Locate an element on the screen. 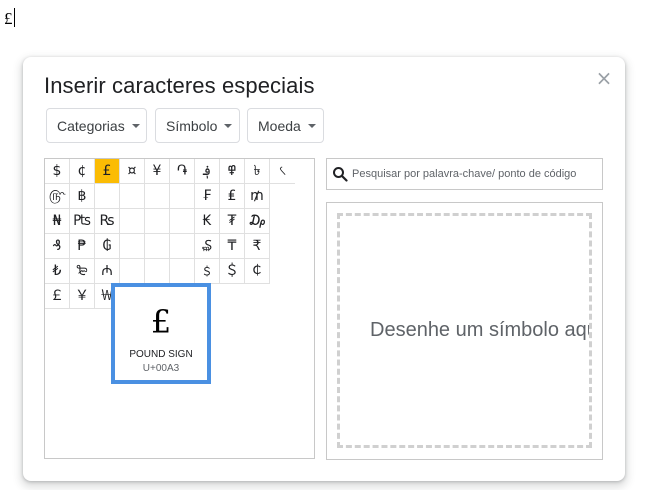 The image size is (647, 490). text-cursor is located at coordinates (14, 17).